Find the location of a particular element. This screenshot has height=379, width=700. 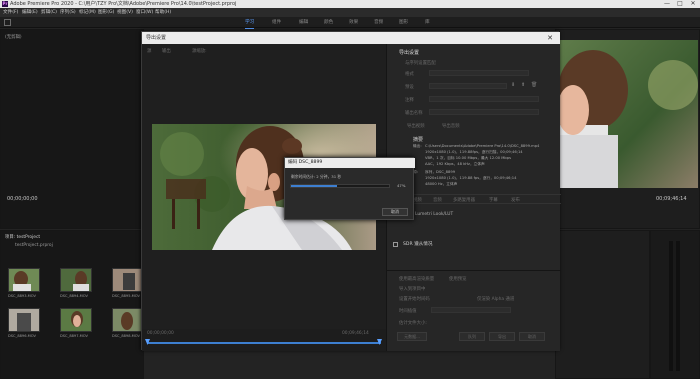

tab-source: 源 is located at coordinates (149, 51).